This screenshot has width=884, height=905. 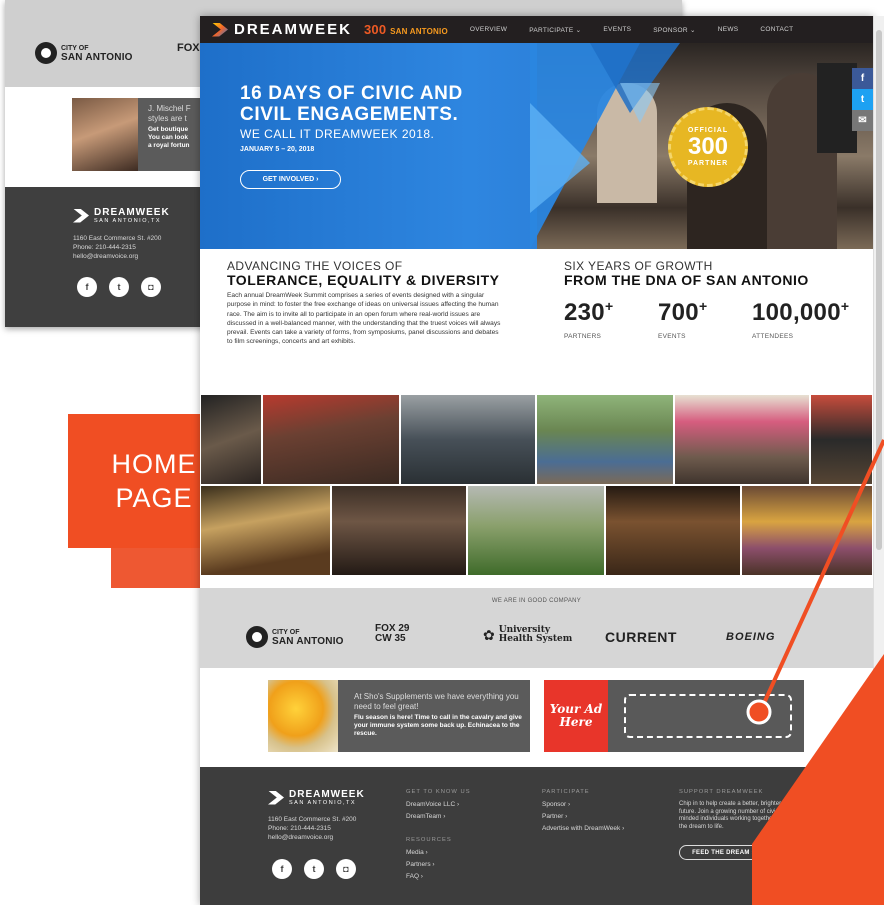 What do you see at coordinates (489, 634) in the screenshot?
I see `flower-icon: ✿` at bounding box center [489, 634].